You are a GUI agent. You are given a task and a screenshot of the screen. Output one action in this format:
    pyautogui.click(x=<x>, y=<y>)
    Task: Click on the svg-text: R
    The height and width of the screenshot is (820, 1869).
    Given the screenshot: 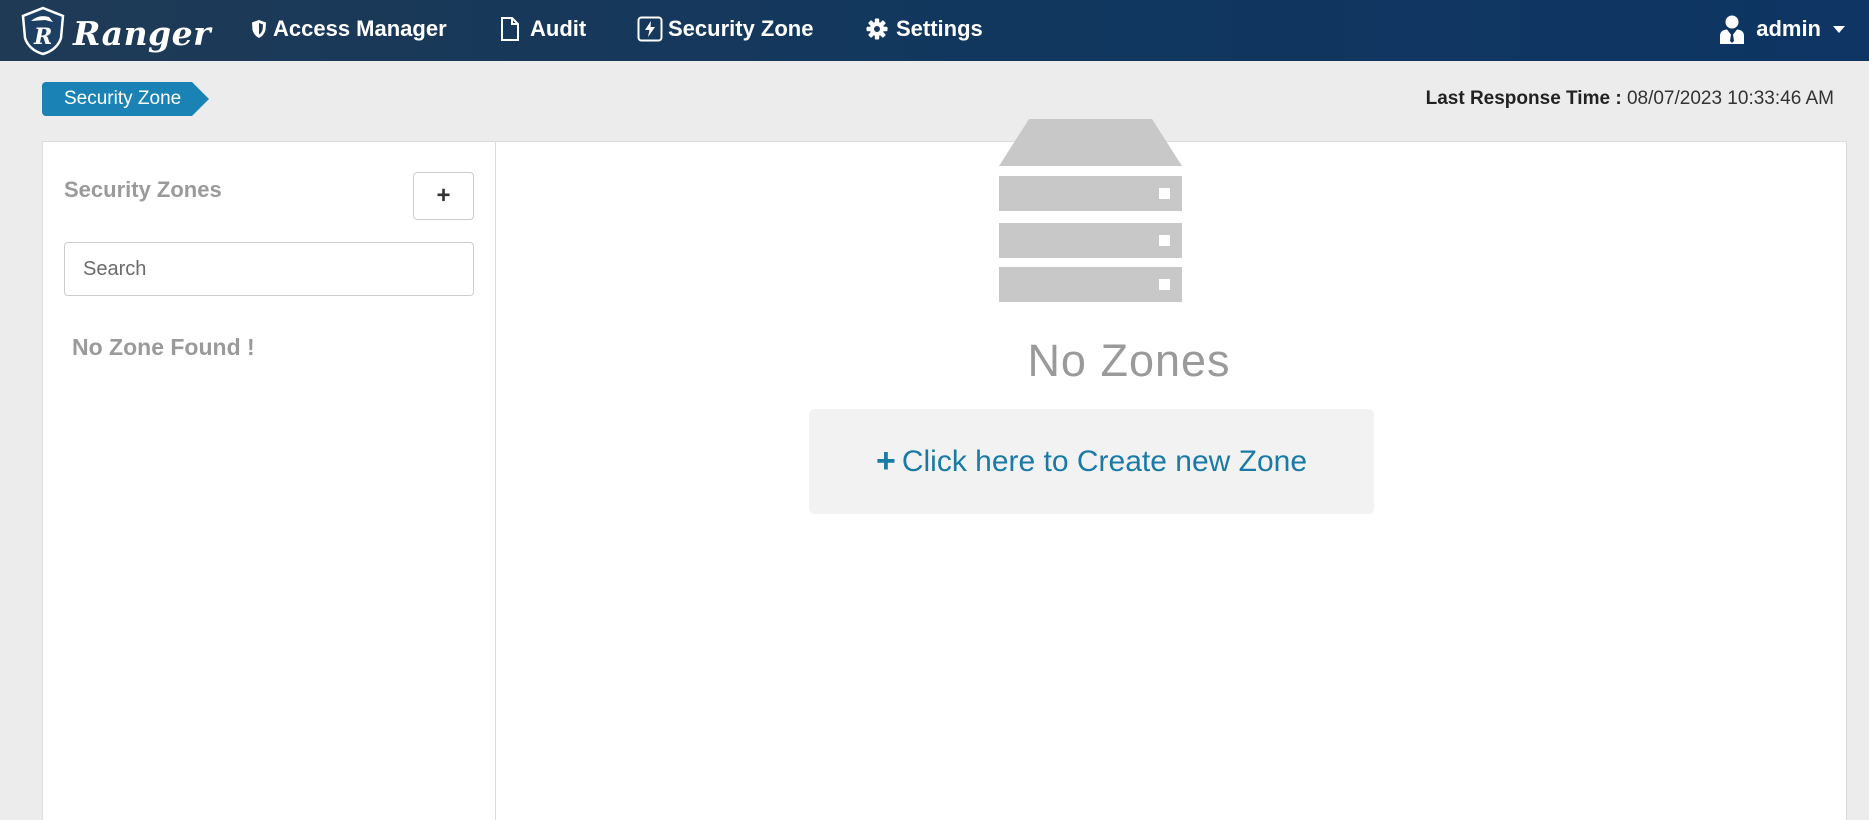 What is the action you would take?
    pyautogui.click(x=42, y=37)
    